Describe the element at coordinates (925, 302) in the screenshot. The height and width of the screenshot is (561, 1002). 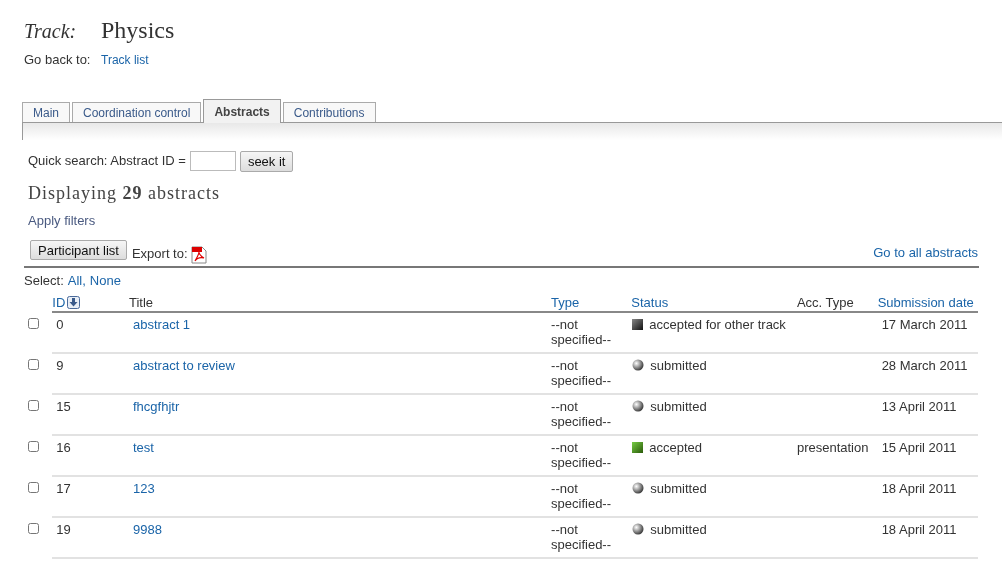
I see `column-header: Submission date` at that location.